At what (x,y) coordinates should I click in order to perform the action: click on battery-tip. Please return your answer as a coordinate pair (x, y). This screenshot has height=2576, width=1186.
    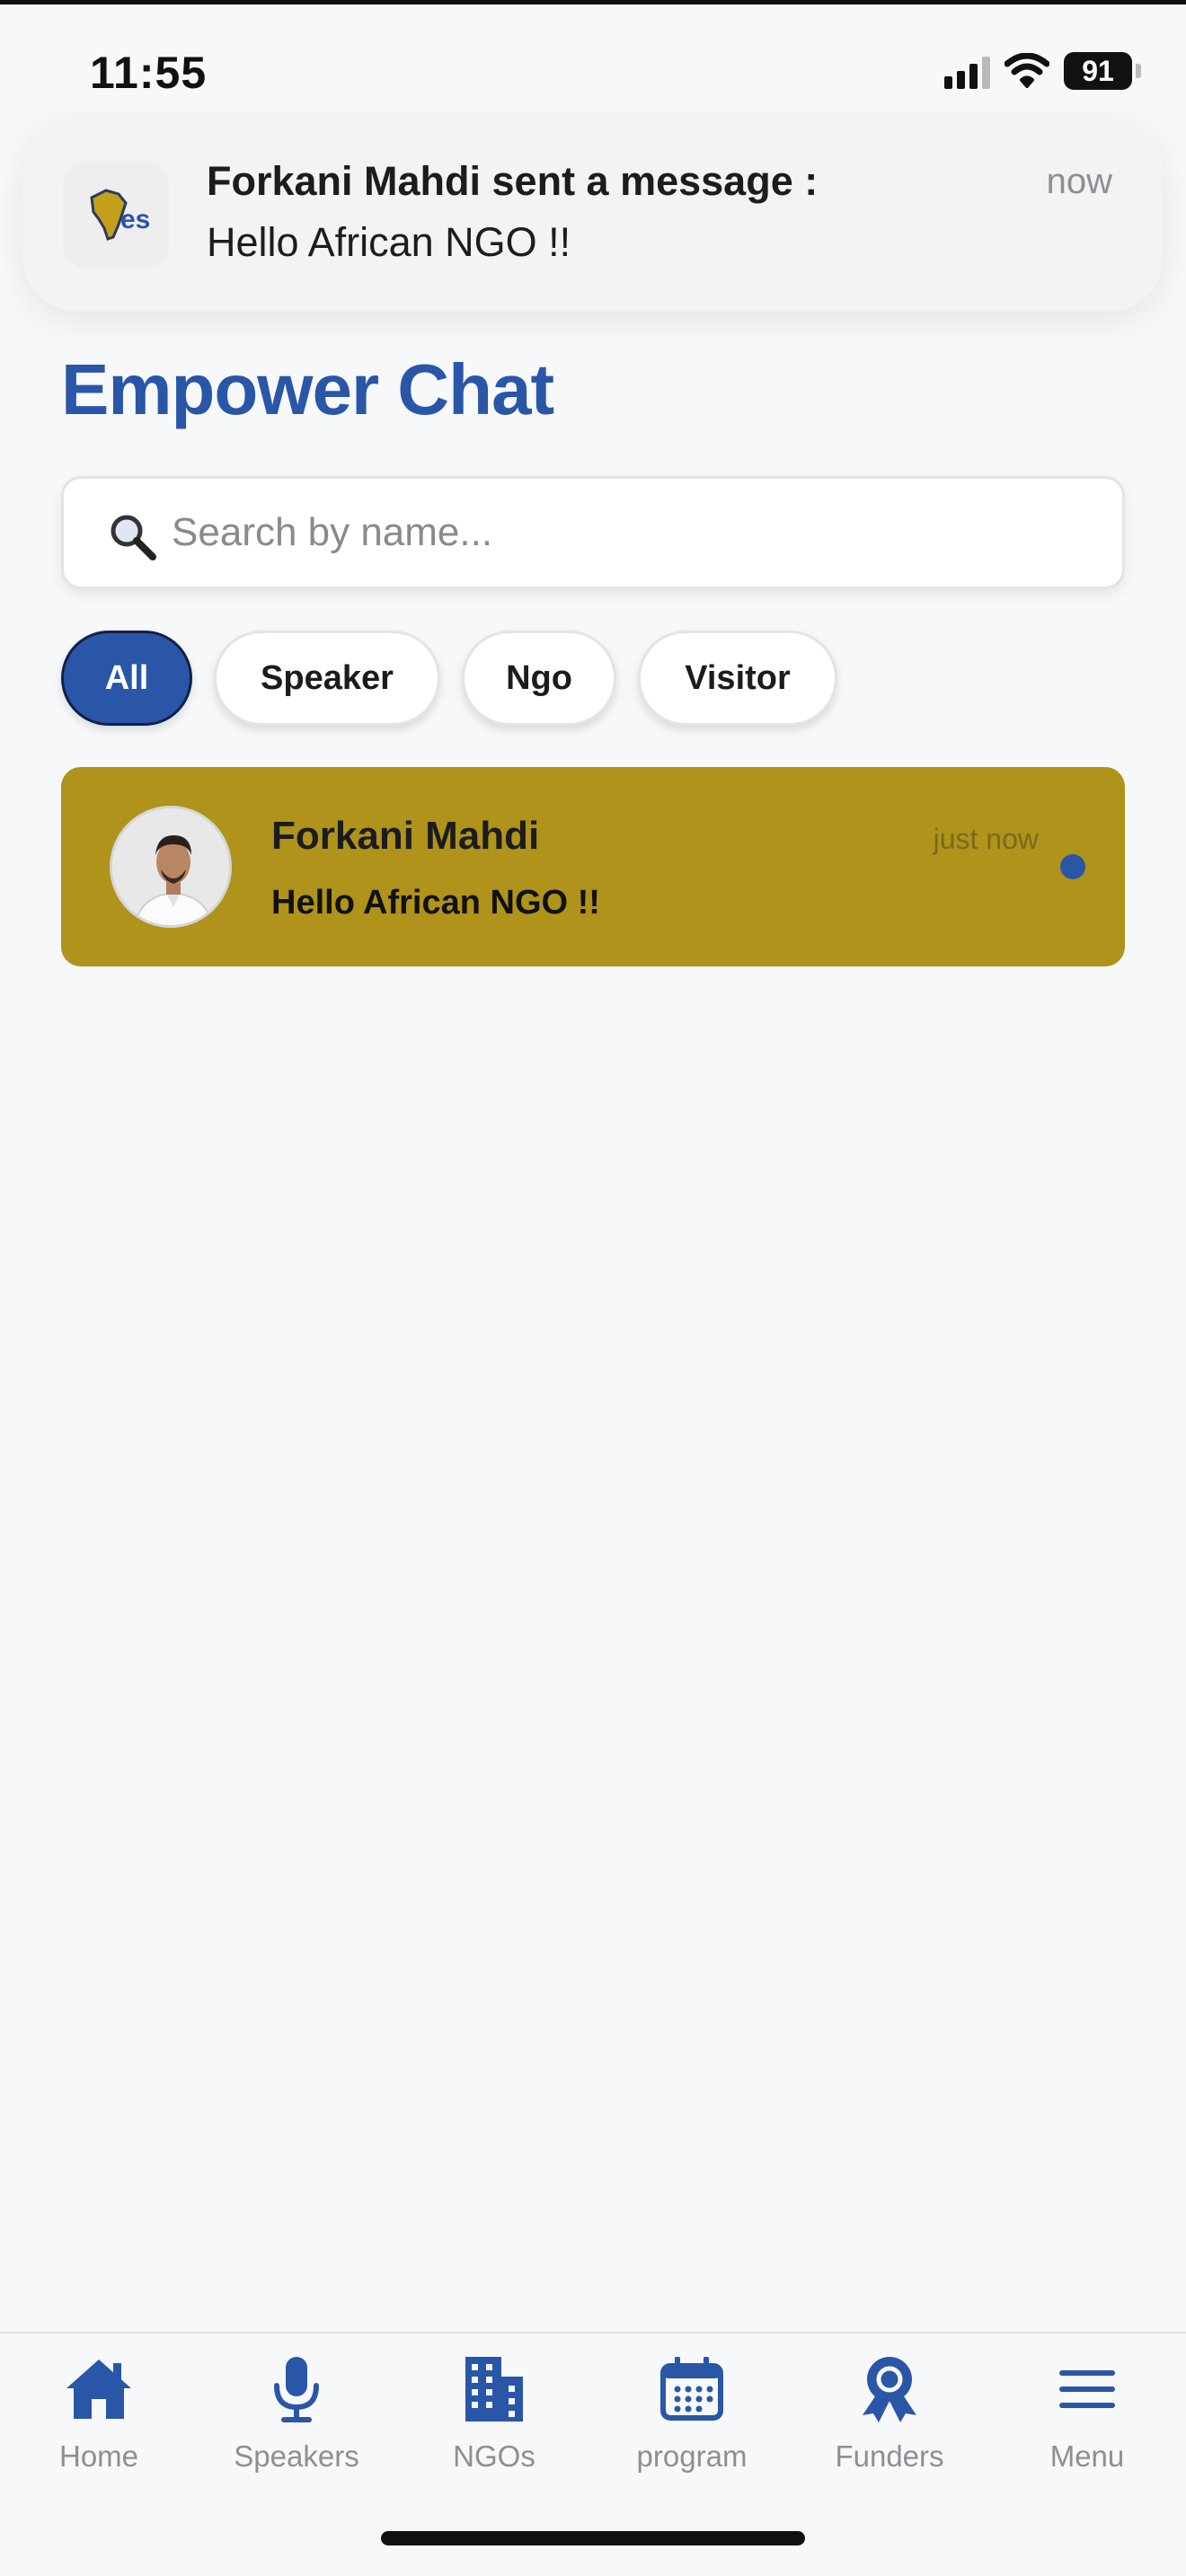
    Looking at the image, I should click on (1138, 71).